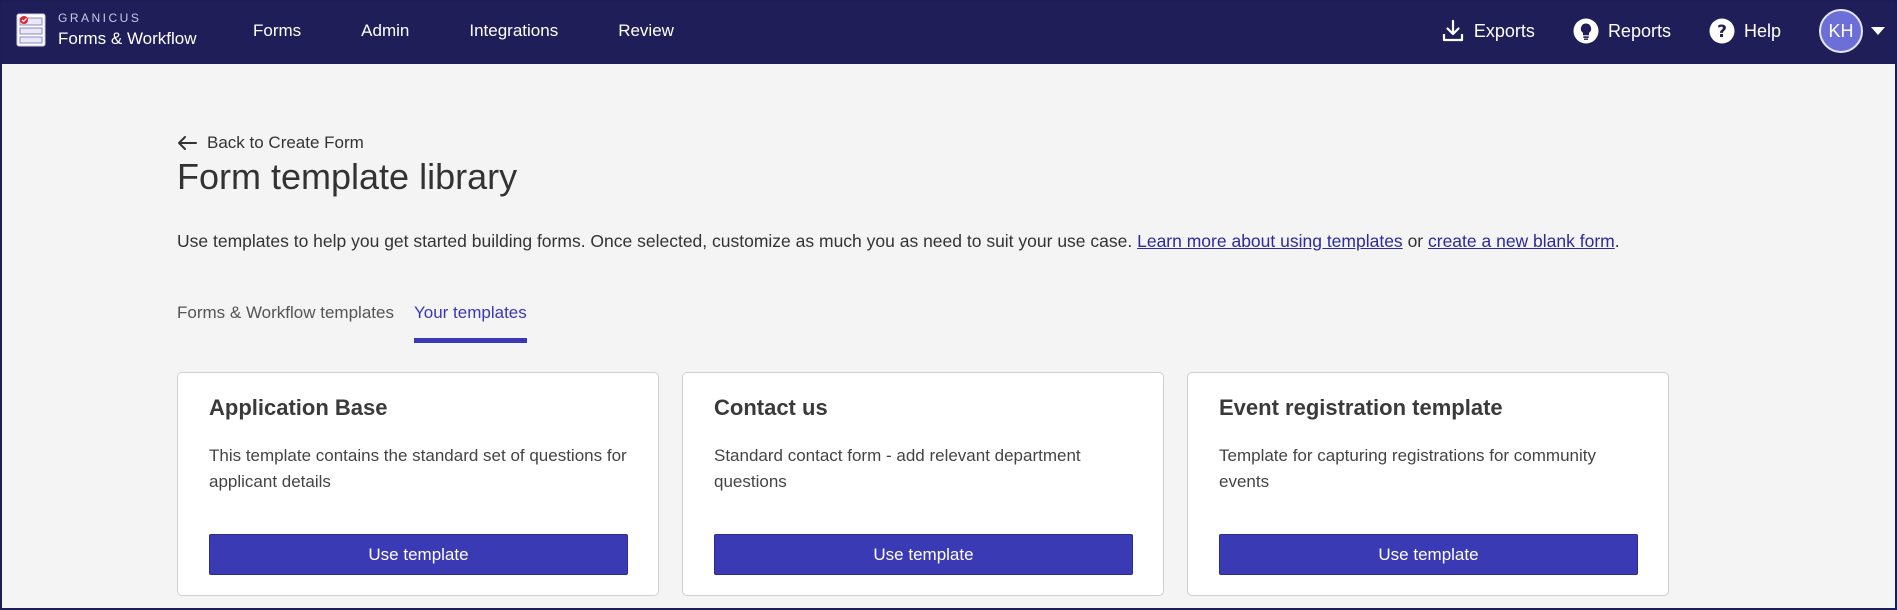  I want to click on brand-text: GRANICUS Forms & Workflow, so click(127, 29).